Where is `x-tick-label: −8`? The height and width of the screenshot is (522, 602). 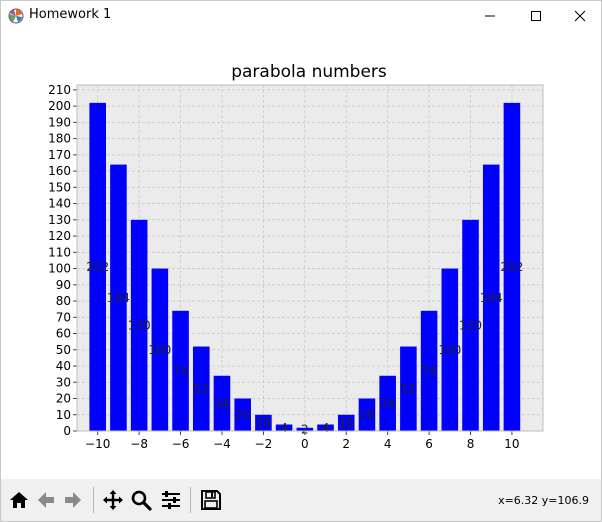
x-tick-label: −8 is located at coordinates (139, 444).